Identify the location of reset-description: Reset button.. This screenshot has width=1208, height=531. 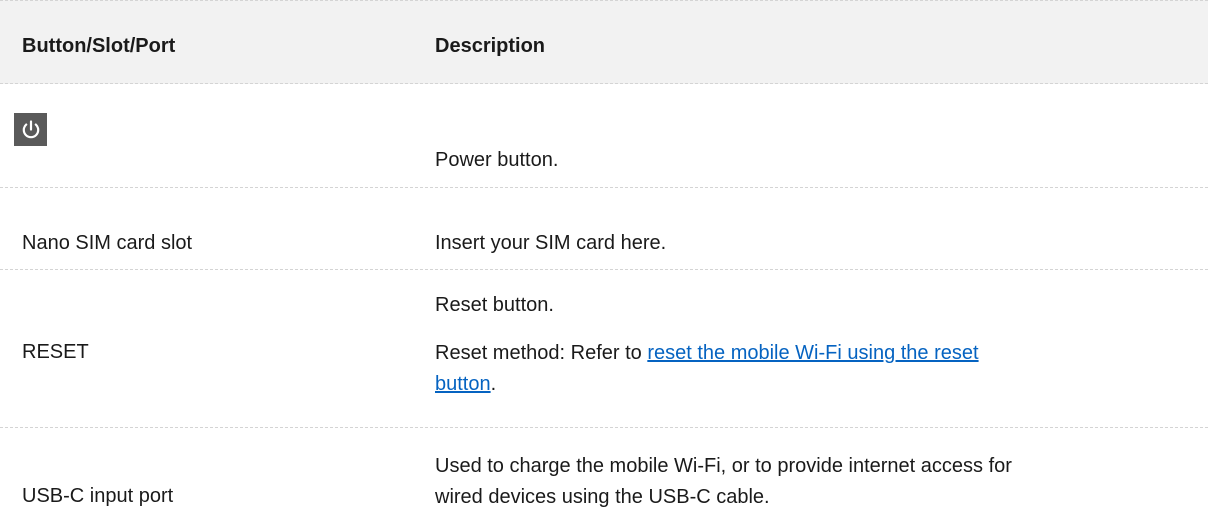
(494, 305).